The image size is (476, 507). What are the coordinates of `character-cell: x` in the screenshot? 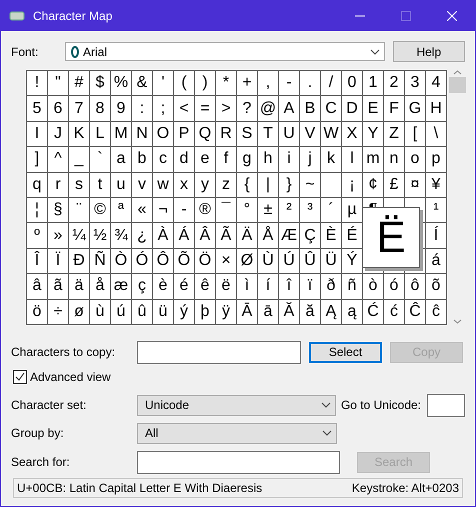 It's located at (184, 185).